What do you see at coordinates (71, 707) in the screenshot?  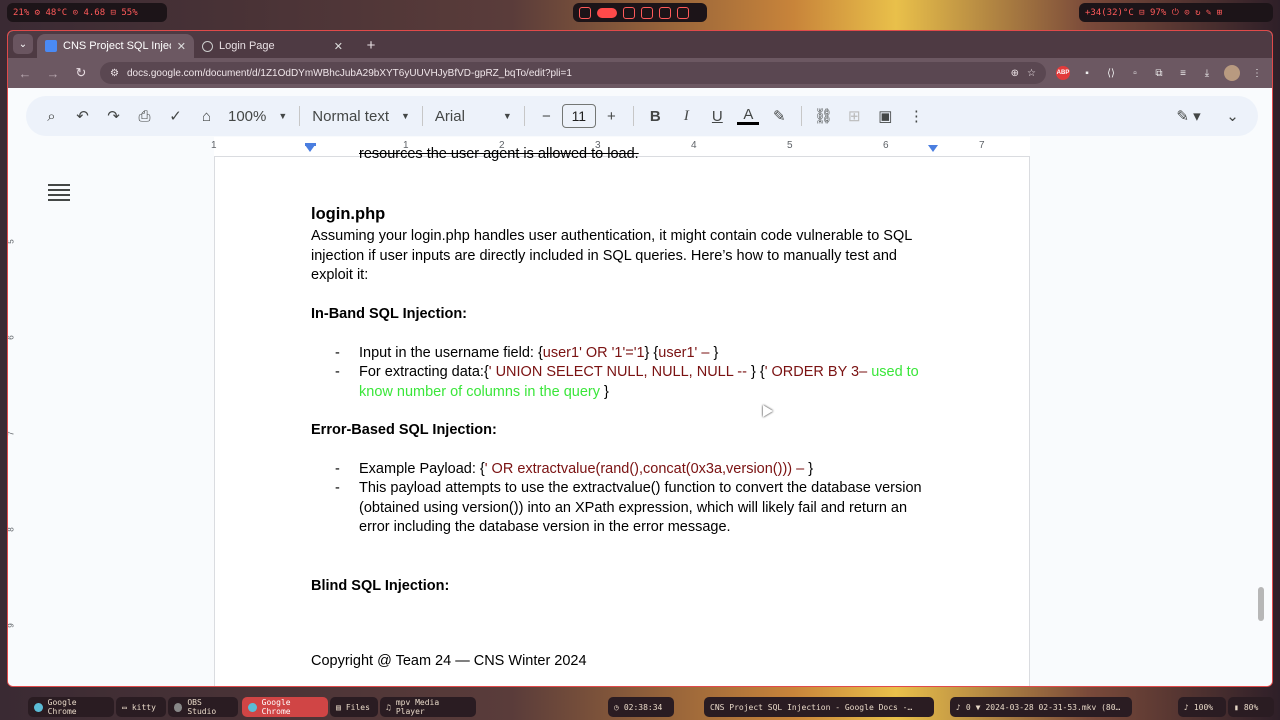 I see `taskbar-item-chrome: Google Chrome` at bounding box center [71, 707].